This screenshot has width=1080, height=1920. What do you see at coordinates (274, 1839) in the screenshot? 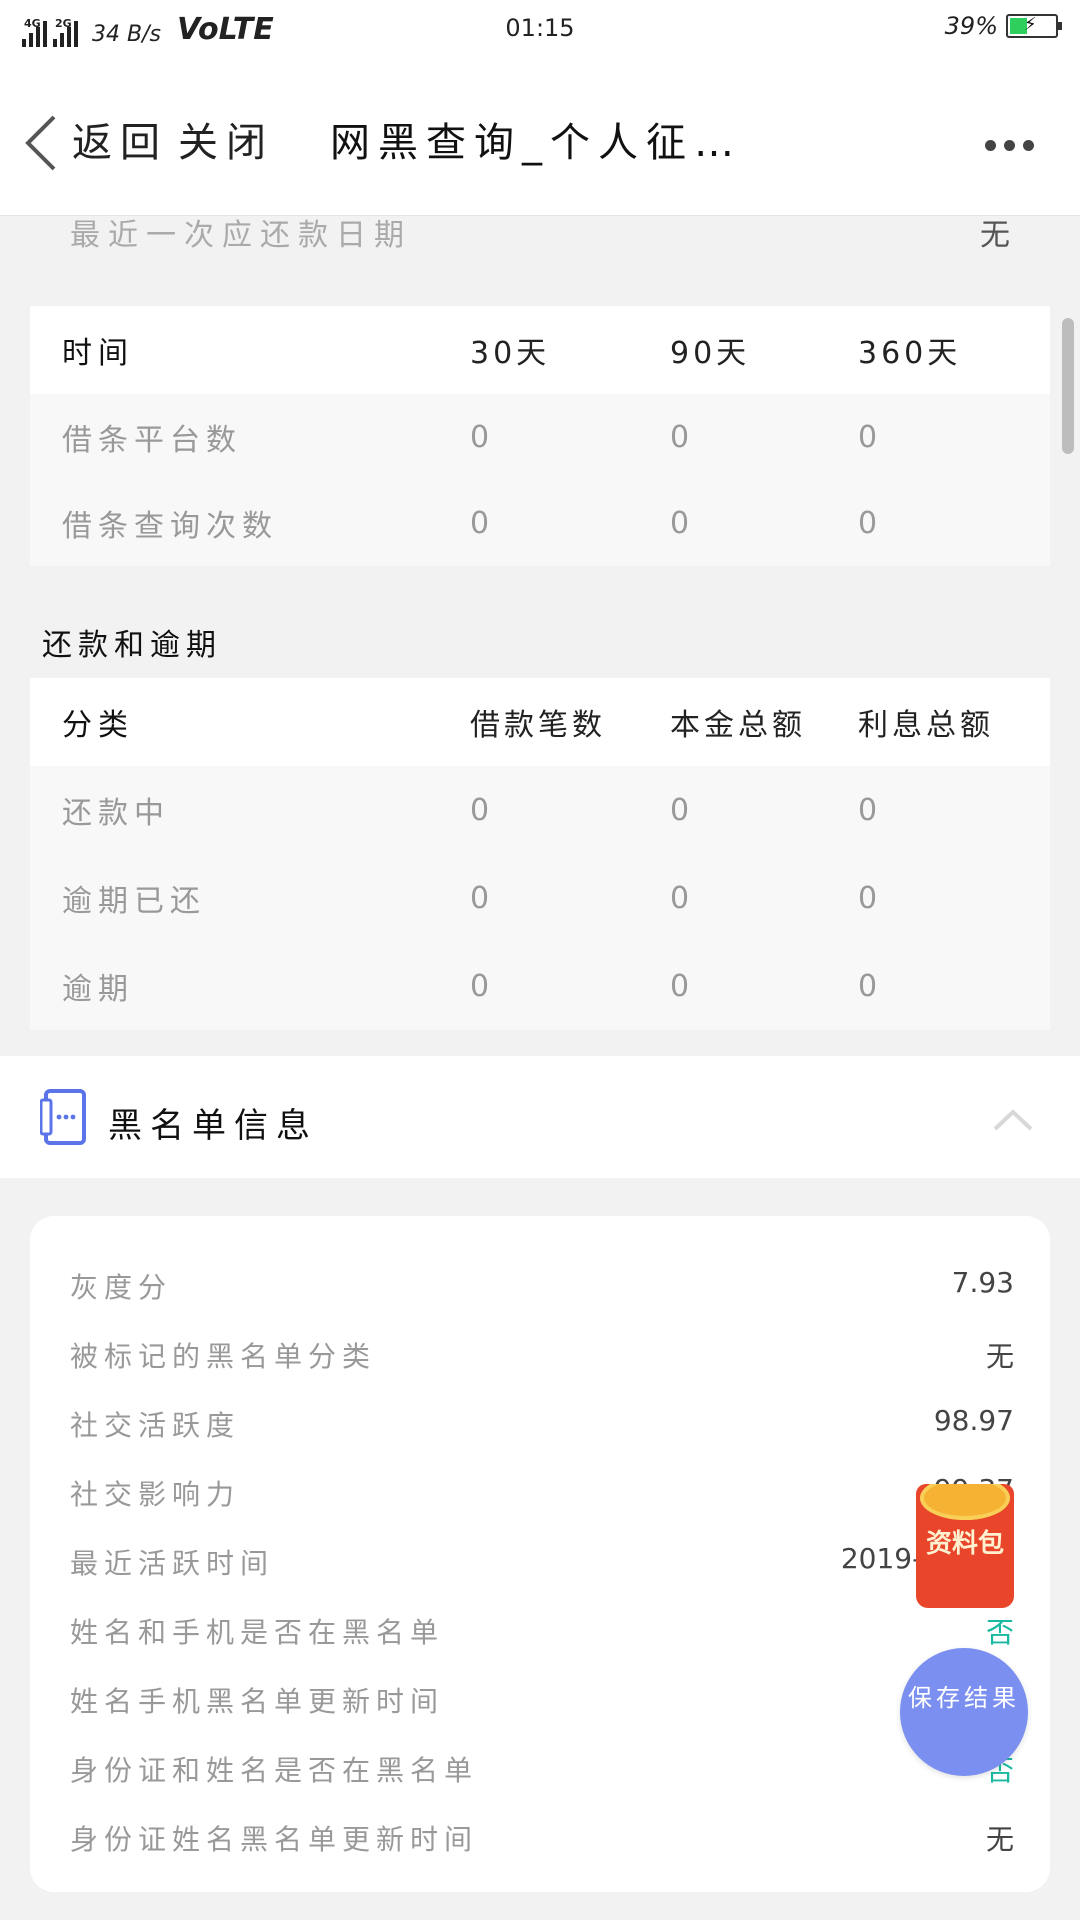
I see `id-name-update-label: 身份证姓名黑名单更新时间` at bounding box center [274, 1839].